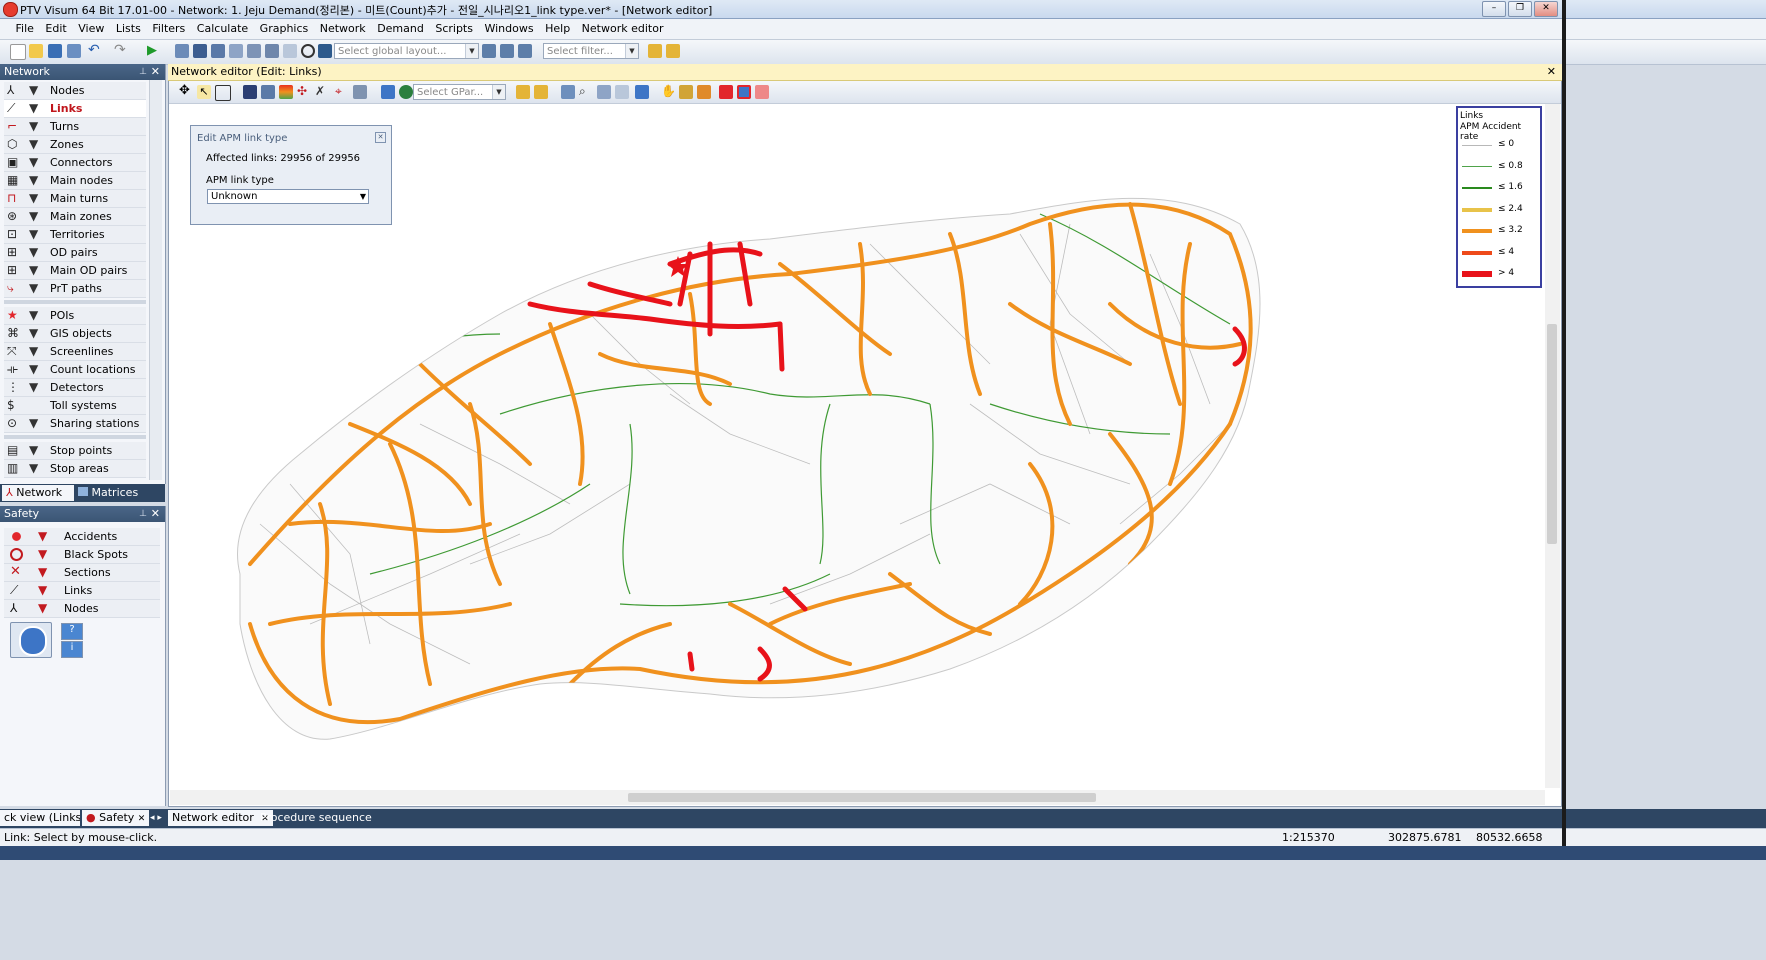  What do you see at coordinates (75, 289) in the screenshot?
I see `sidebar-item-prt-paths: ⤷ ▼ PrT paths` at bounding box center [75, 289].